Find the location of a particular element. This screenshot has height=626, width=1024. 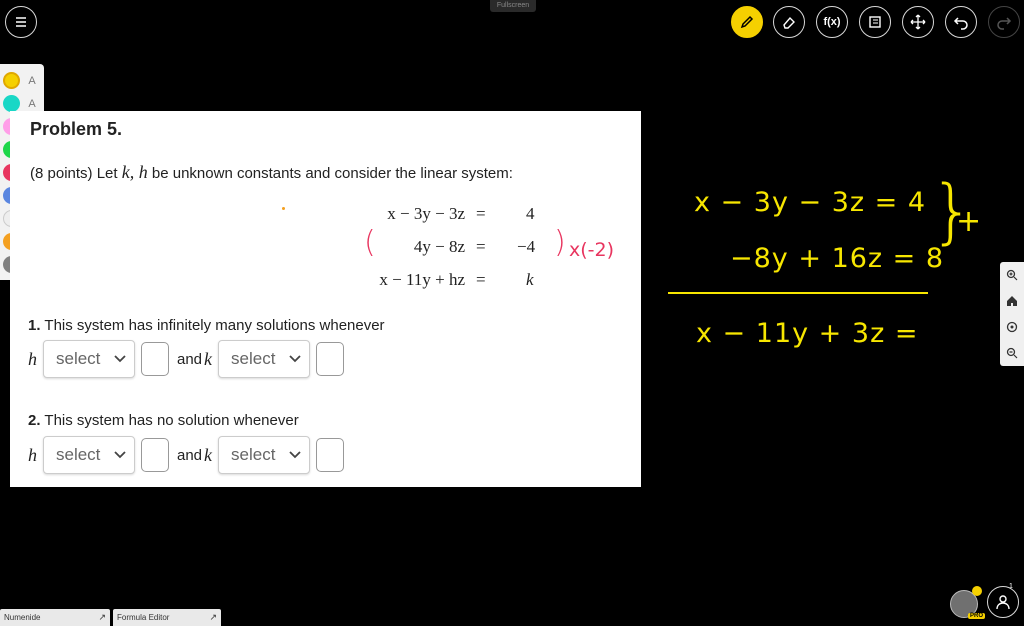

q2-h-select: select is located at coordinates (89, 455).